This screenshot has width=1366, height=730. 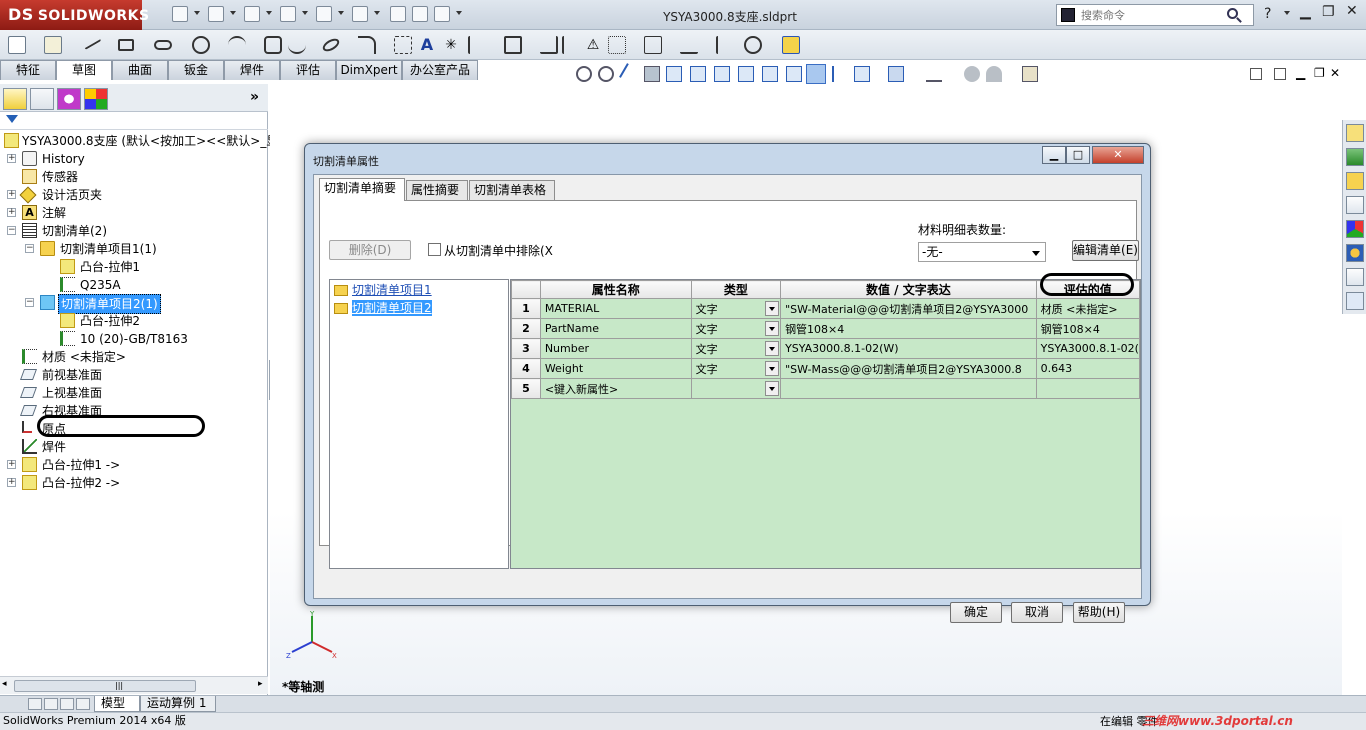 What do you see at coordinates (254, 97) in the screenshot?
I see `expand-panel-icon: »` at bounding box center [254, 97].